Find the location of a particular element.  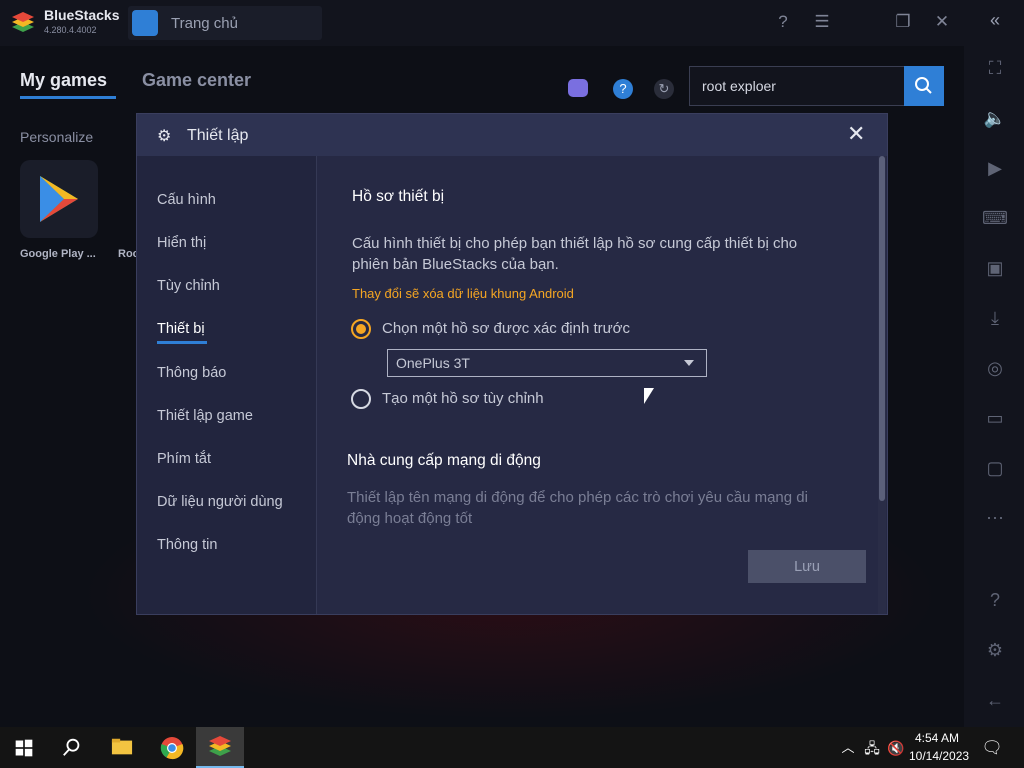

tab-game-center: Game center is located at coordinates (196, 80).